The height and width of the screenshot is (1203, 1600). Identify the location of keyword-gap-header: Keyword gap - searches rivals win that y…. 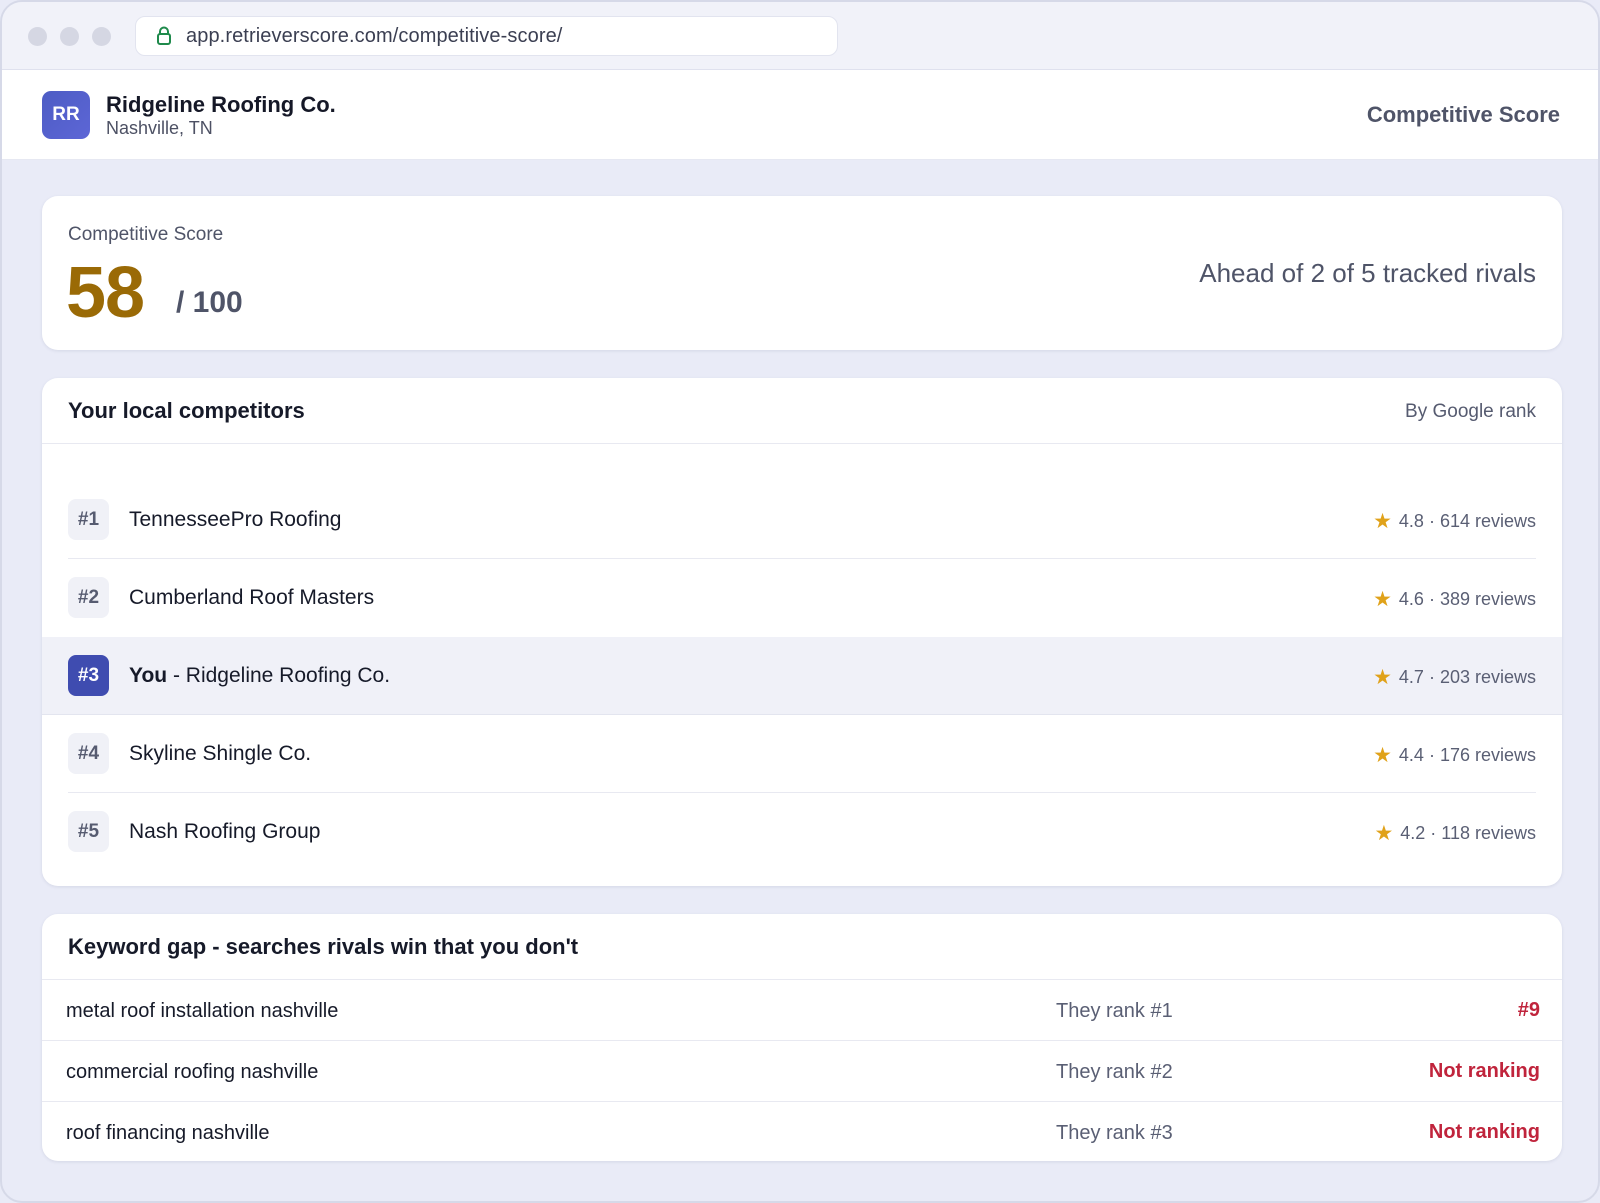
(802, 947).